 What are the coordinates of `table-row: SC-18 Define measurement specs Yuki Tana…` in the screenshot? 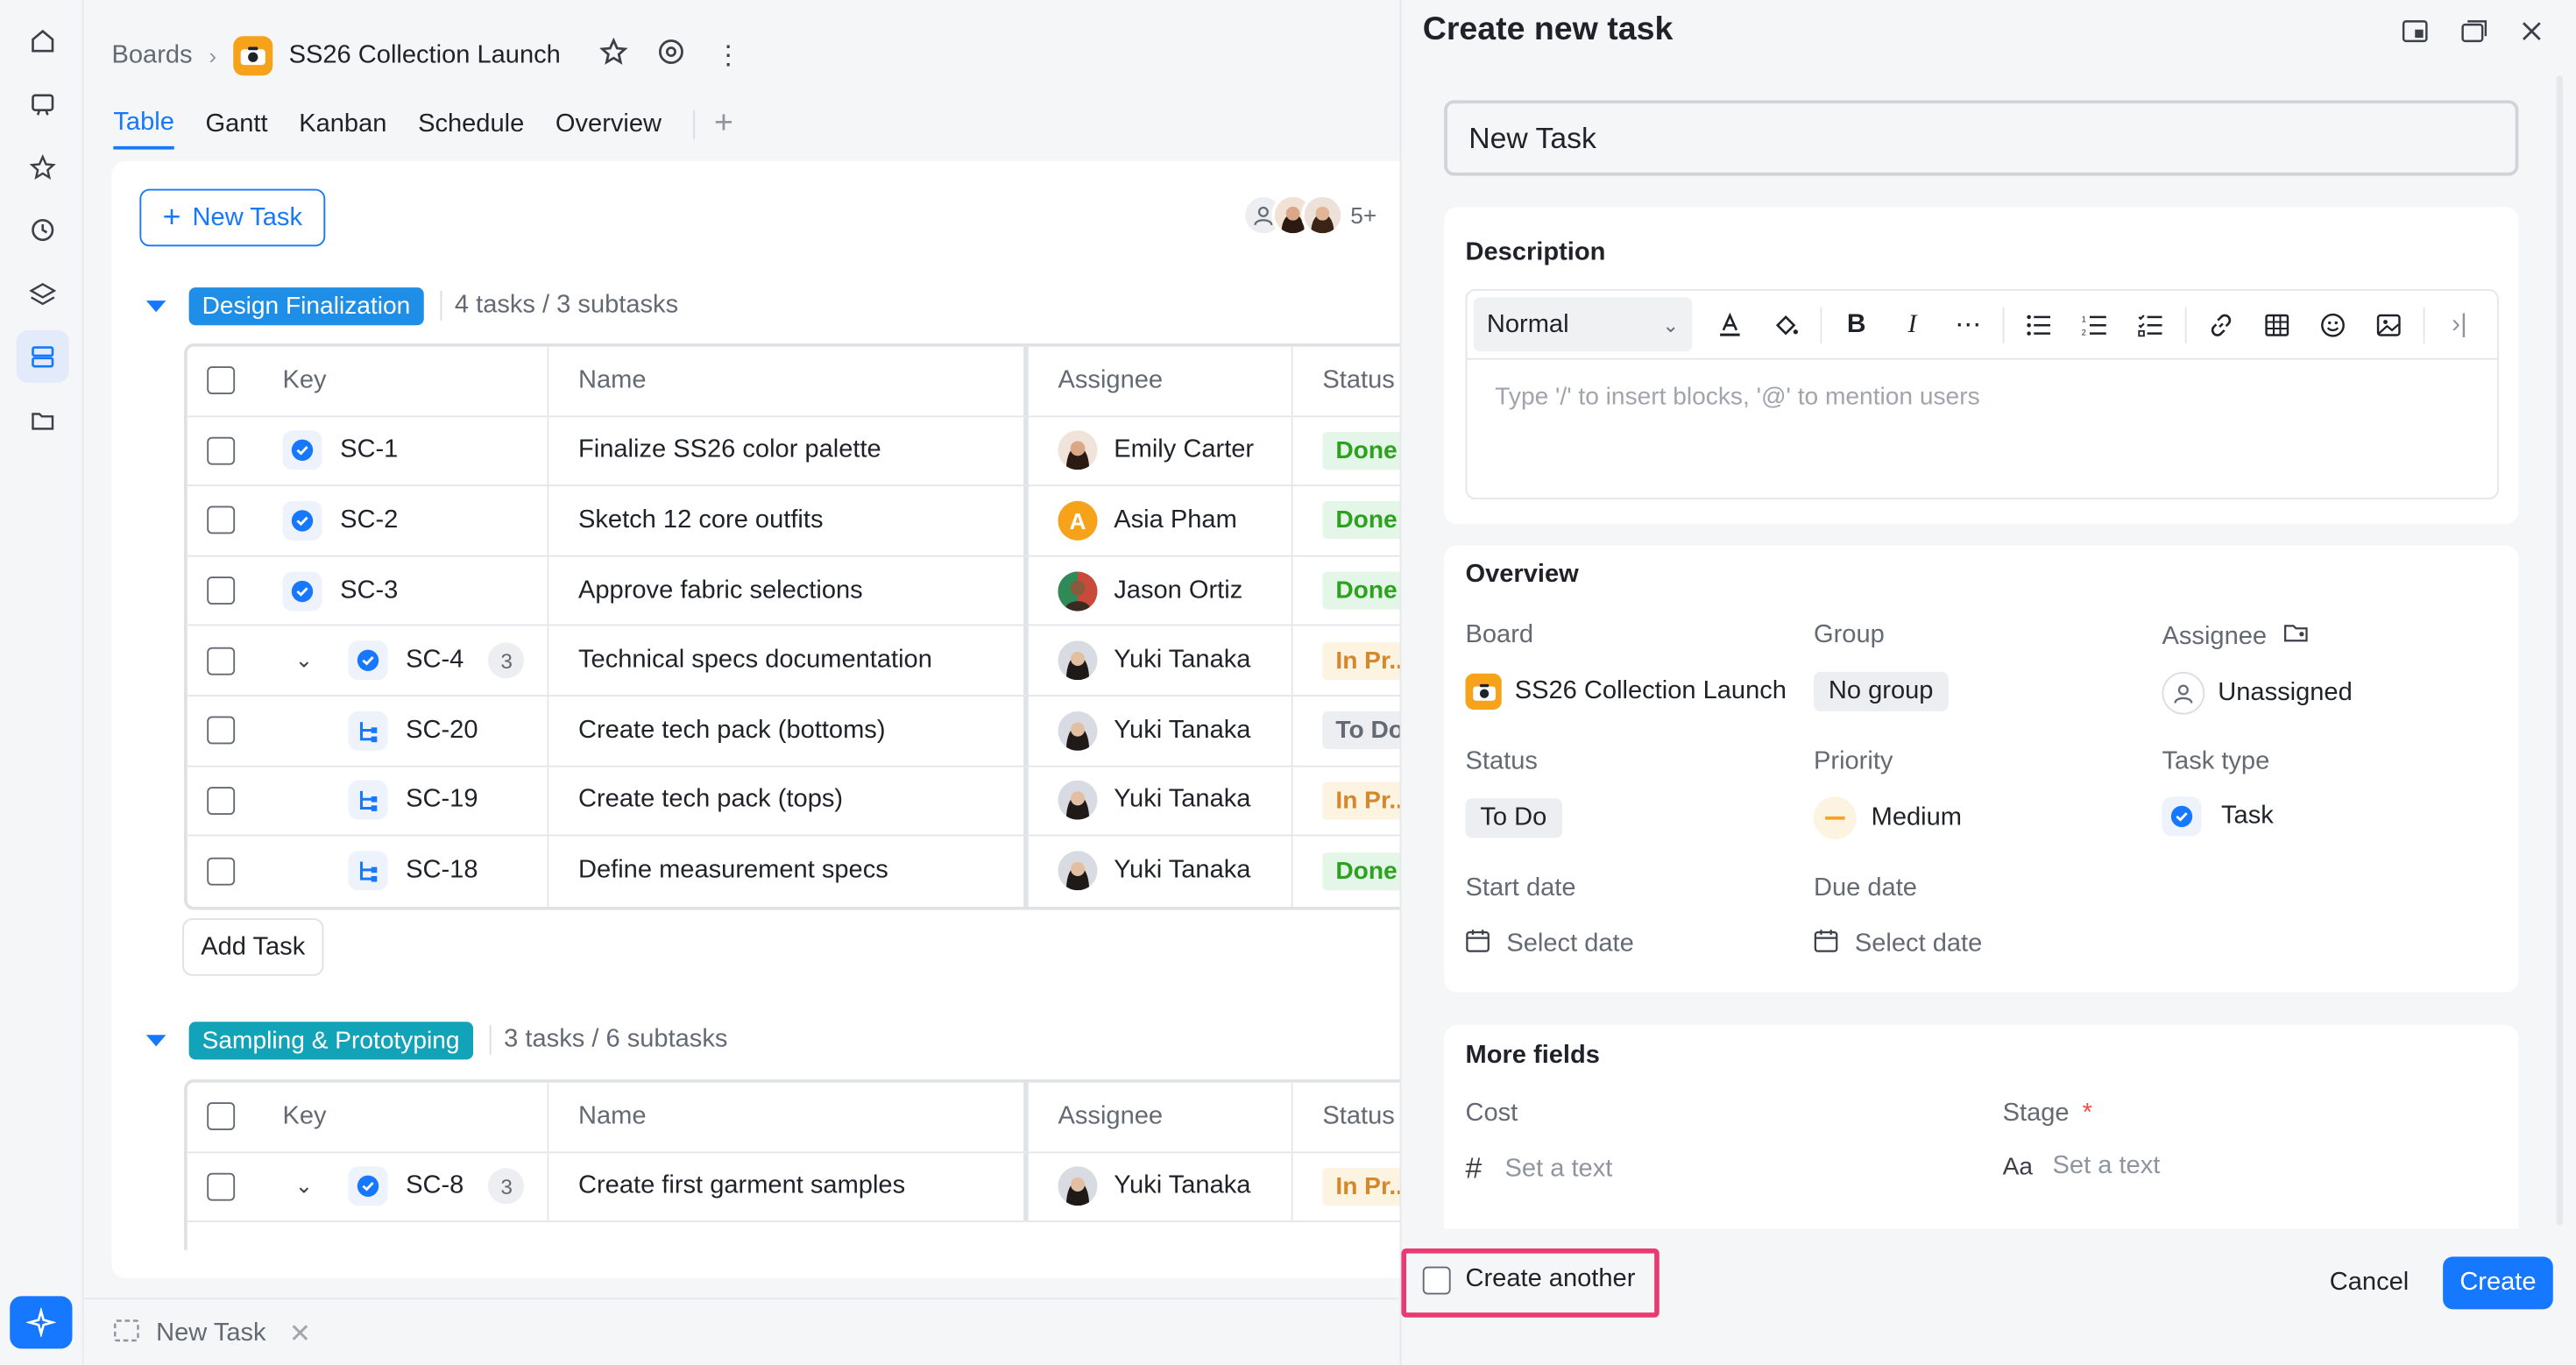 It's located at (835, 871).